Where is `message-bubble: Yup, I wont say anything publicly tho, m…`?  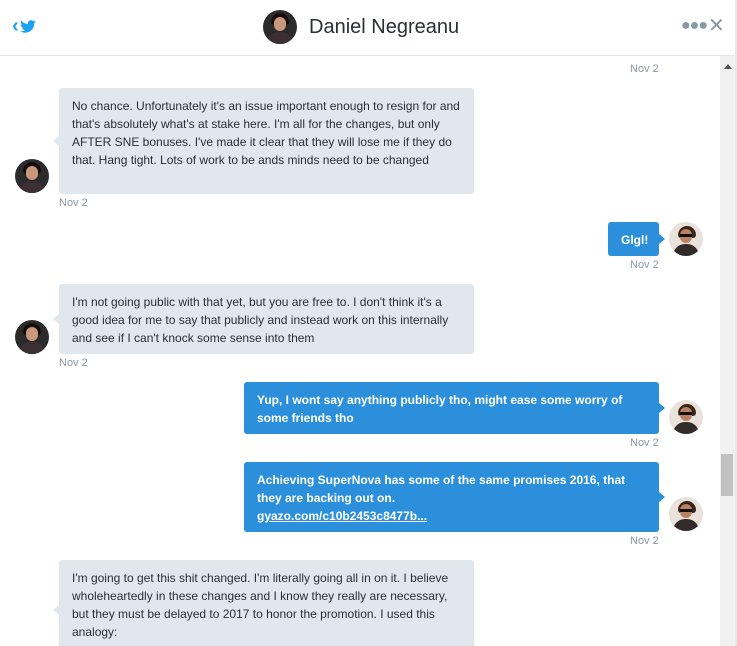 message-bubble: Yup, I wont say anything publicly tho, m… is located at coordinates (454, 408).